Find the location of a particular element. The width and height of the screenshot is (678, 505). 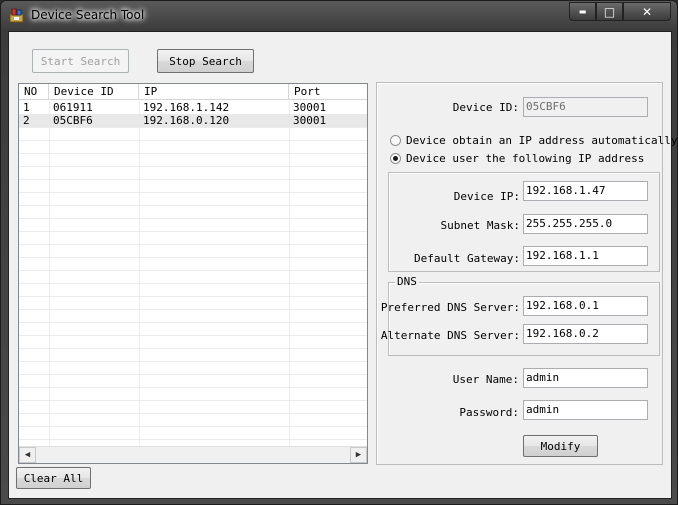

column-header-port: Port is located at coordinates (328, 92).